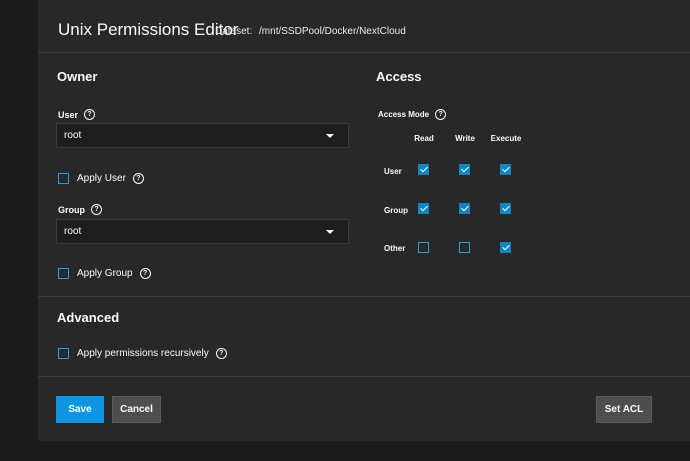  Describe the element at coordinates (393, 171) in the screenshot. I see `access-row-user: User` at that location.